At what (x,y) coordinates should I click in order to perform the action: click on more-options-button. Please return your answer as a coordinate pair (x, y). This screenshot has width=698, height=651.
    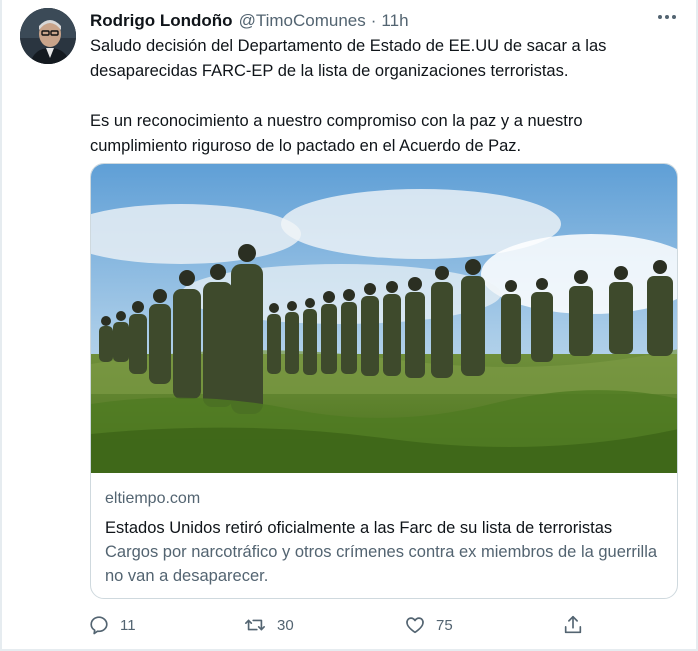
    Looking at the image, I should click on (667, 17).